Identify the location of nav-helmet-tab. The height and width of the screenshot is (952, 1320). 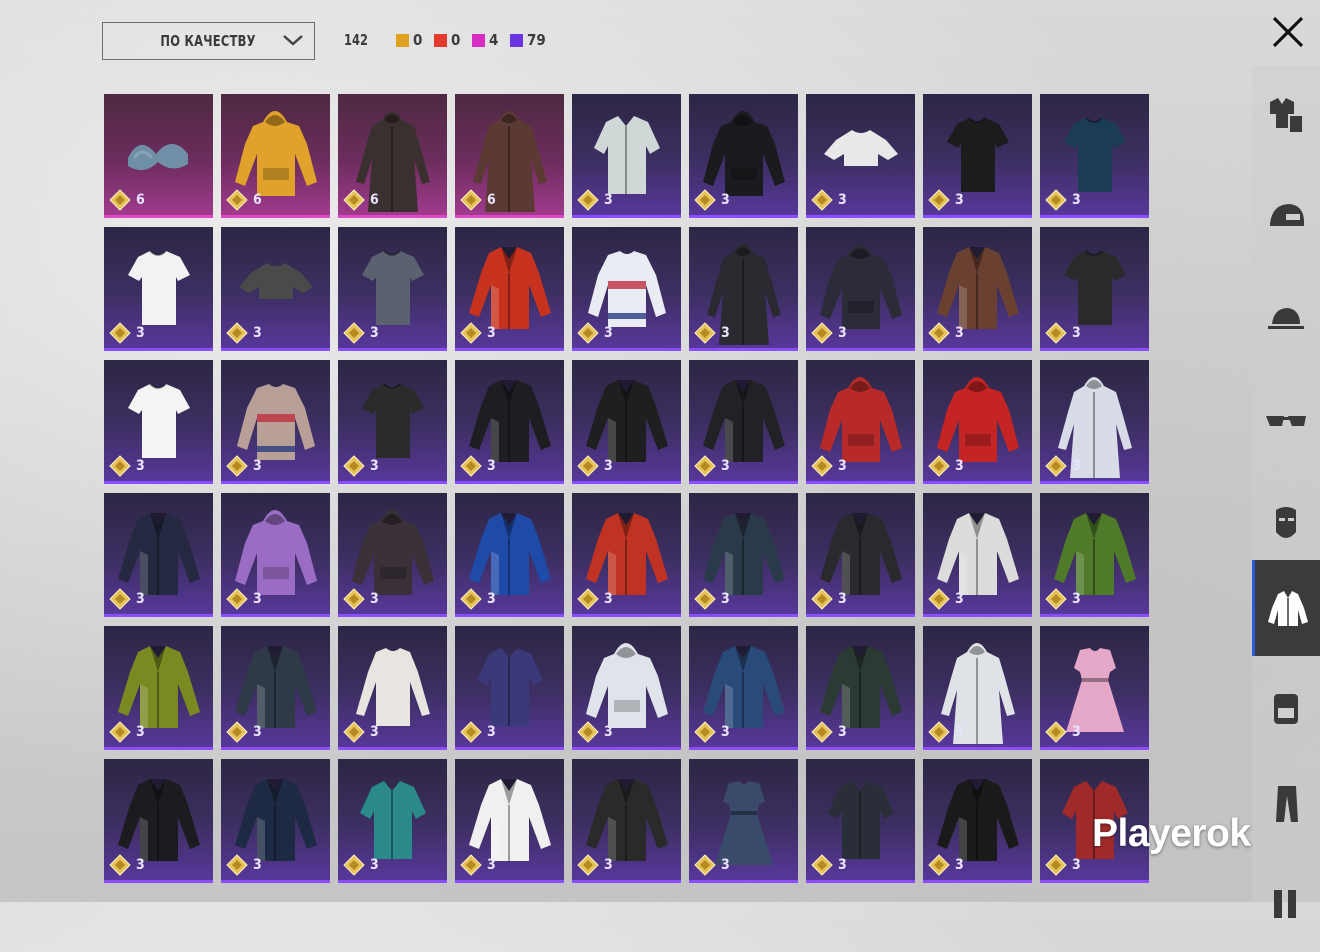
(1286, 218).